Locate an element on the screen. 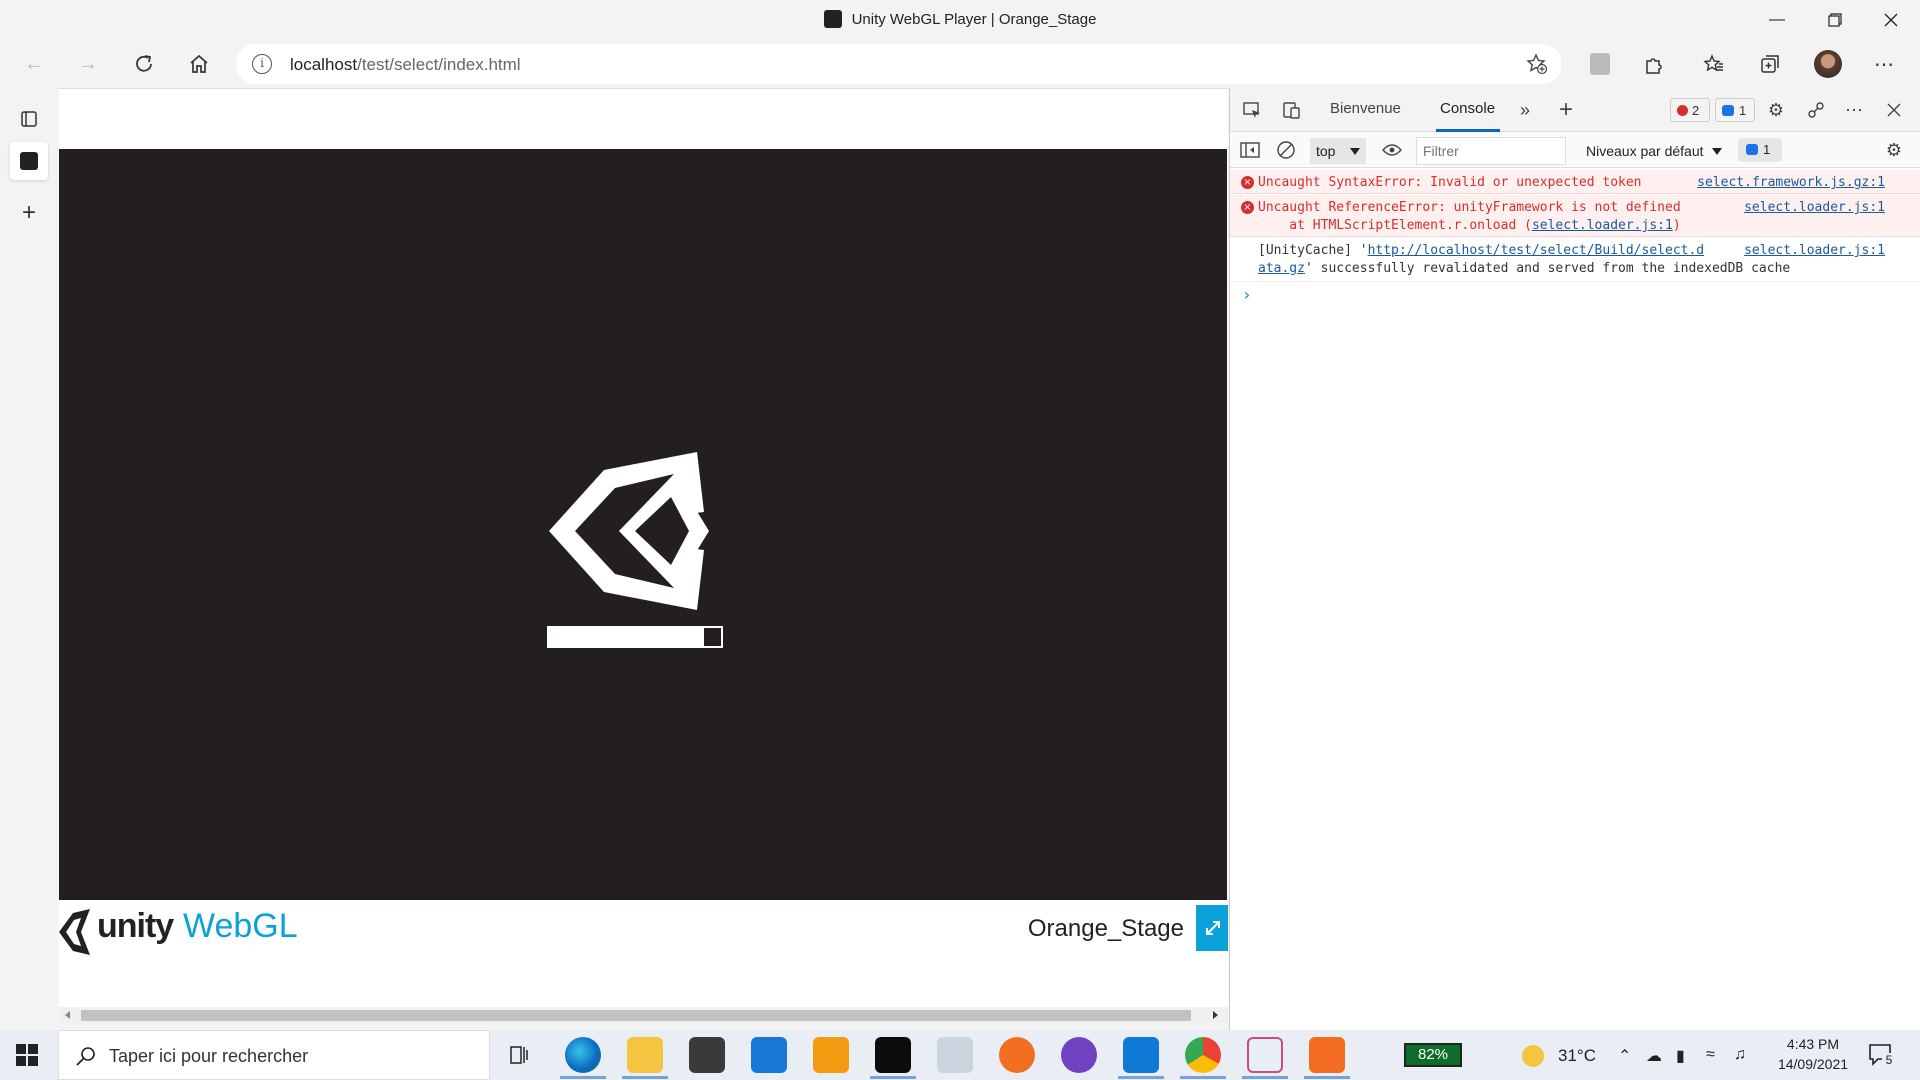 The width and height of the screenshot is (1920, 1080). volume-icon: ♫ is located at coordinates (1740, 1055).